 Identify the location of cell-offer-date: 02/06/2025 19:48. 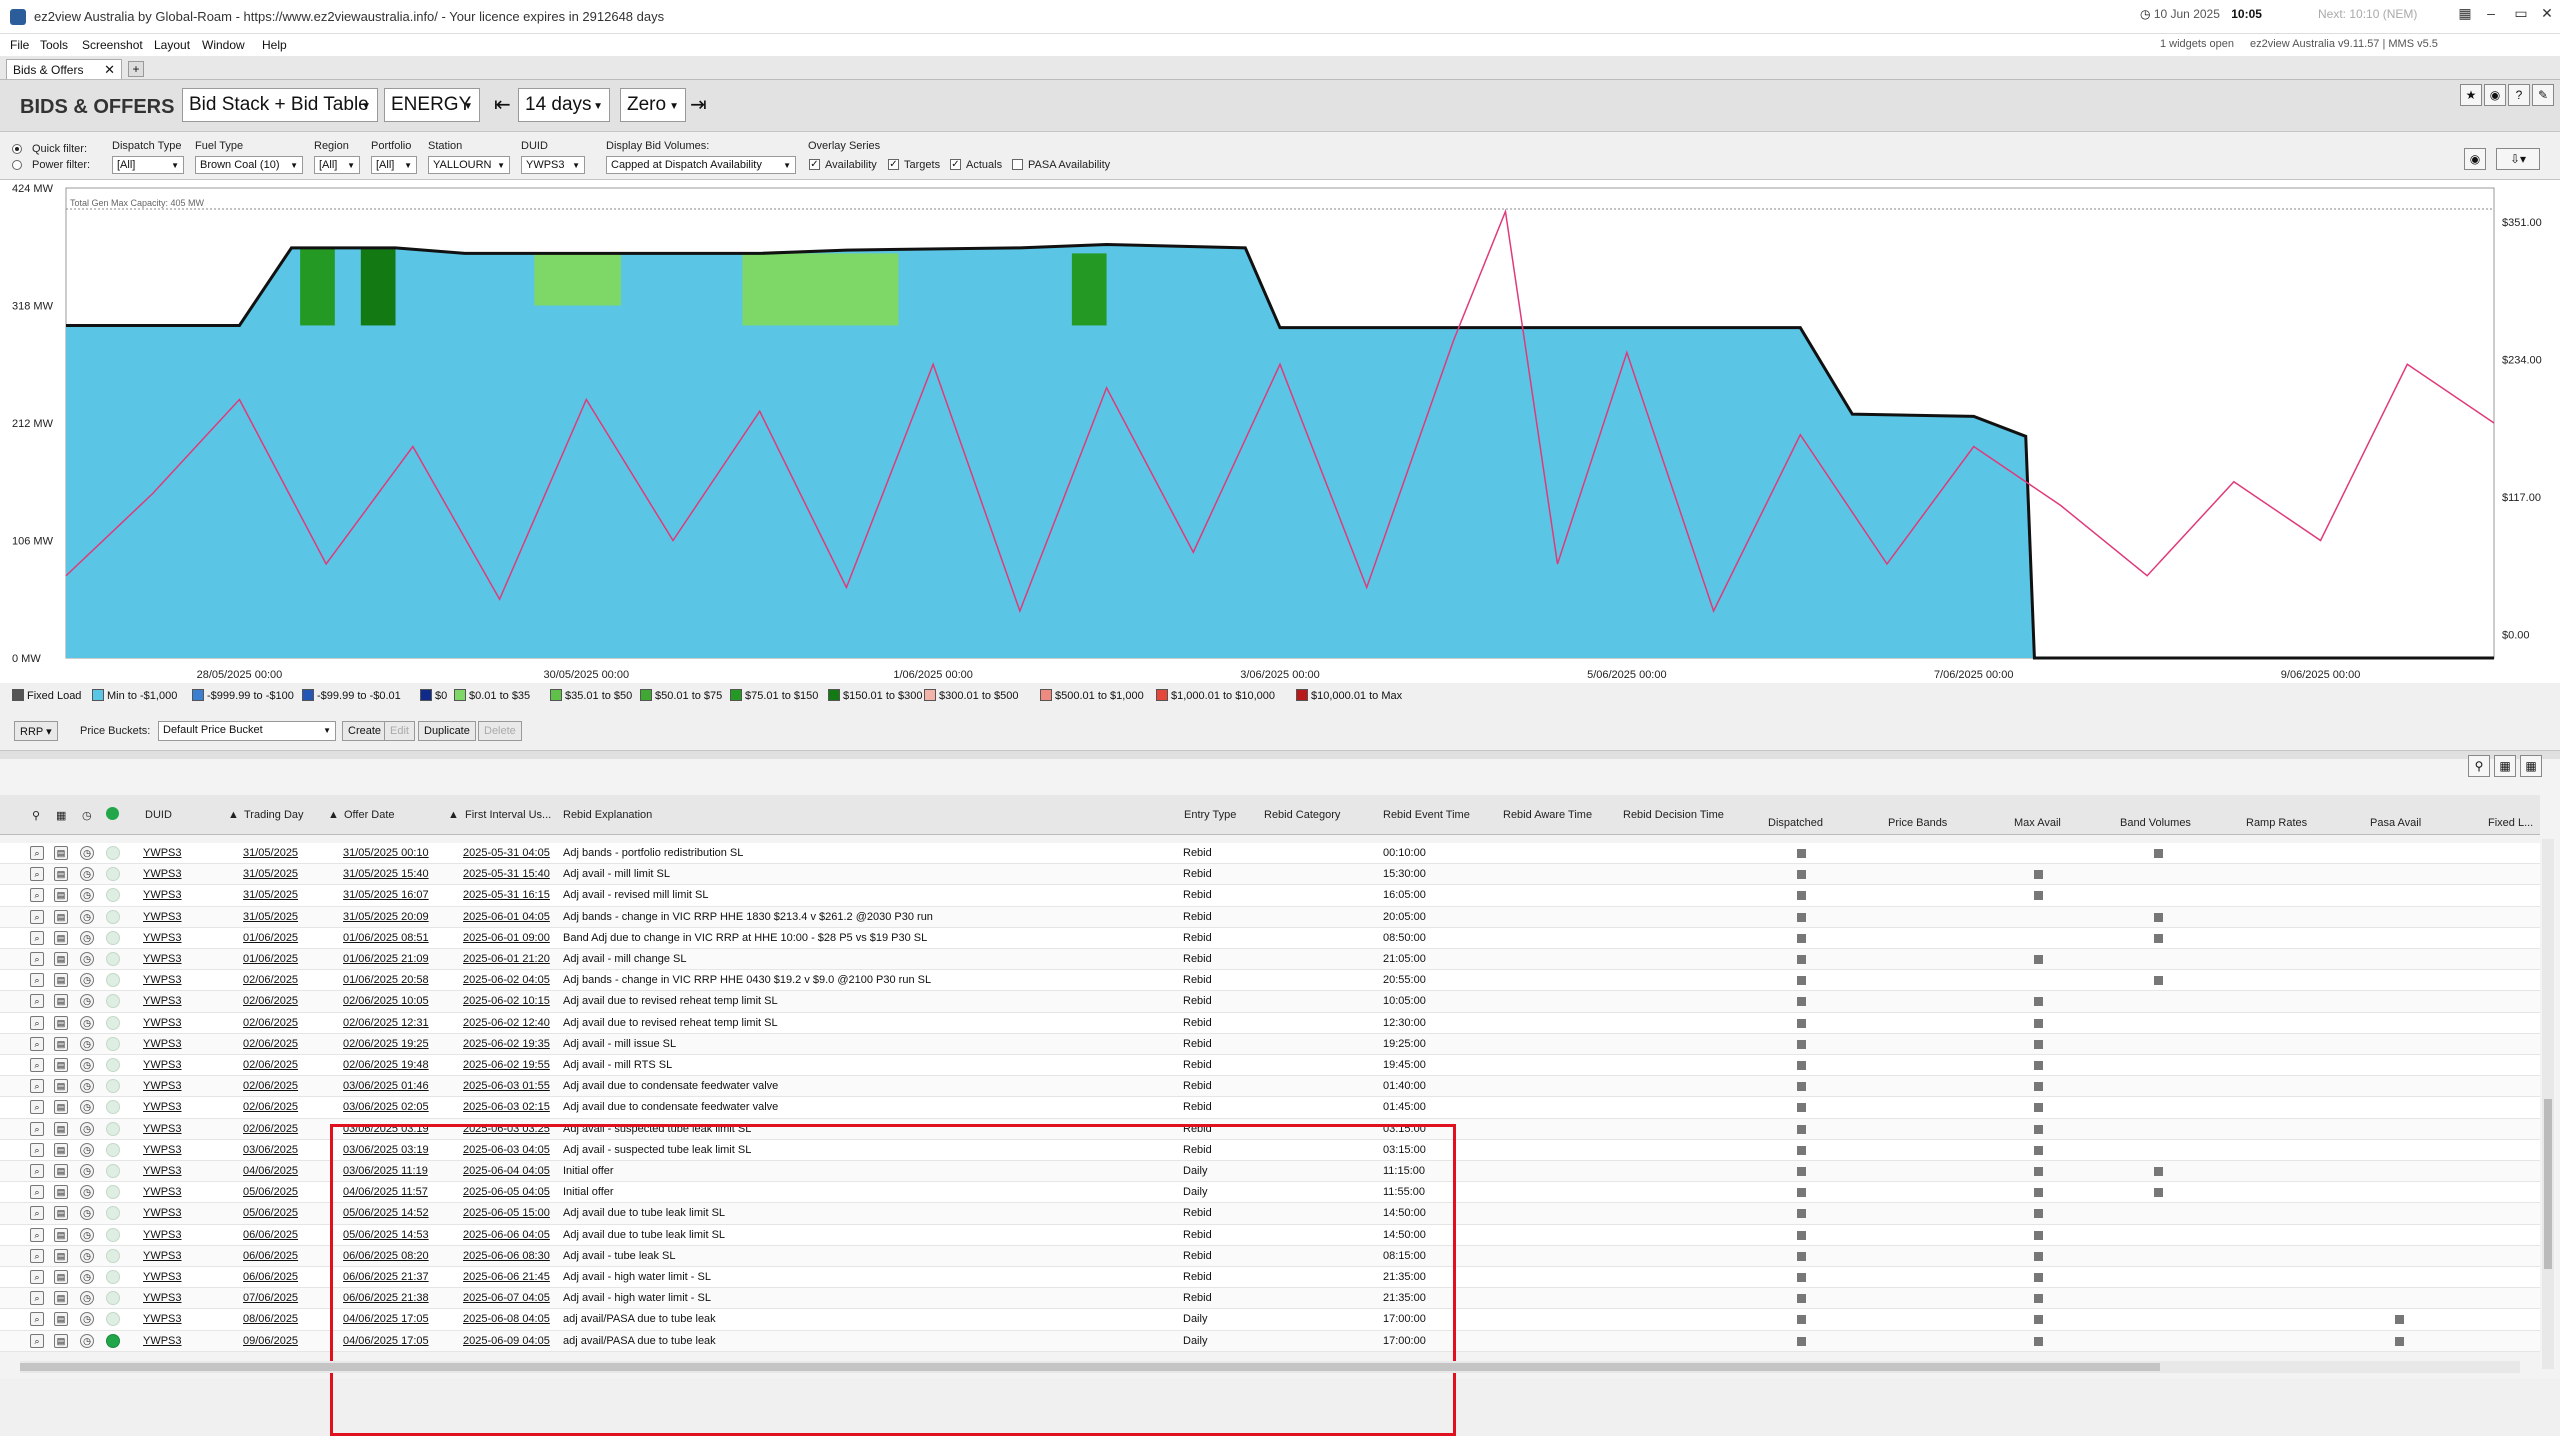
(386, 1065).